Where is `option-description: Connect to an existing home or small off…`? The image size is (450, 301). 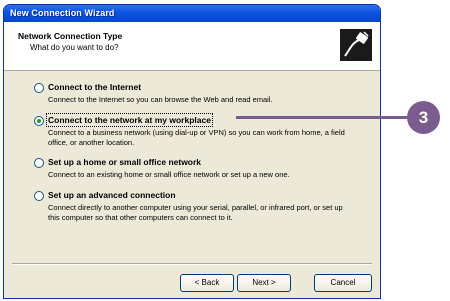
option-description: Connect to an existing home or small off… is located at coordinates (169, 174).